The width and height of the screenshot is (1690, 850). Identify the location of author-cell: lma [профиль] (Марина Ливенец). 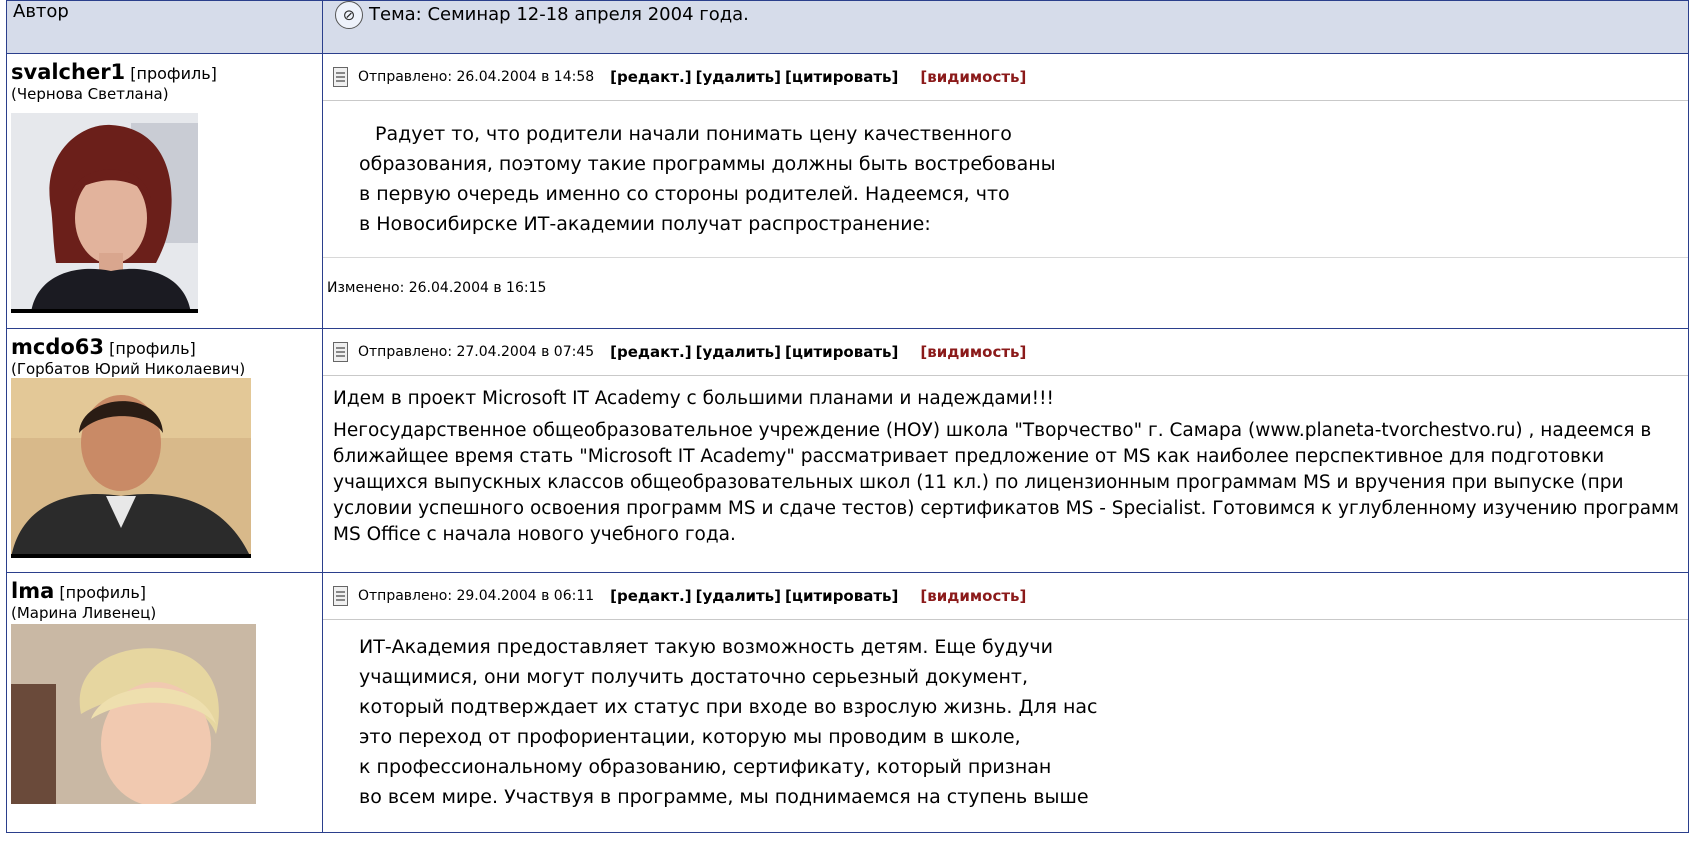
(164, 702).